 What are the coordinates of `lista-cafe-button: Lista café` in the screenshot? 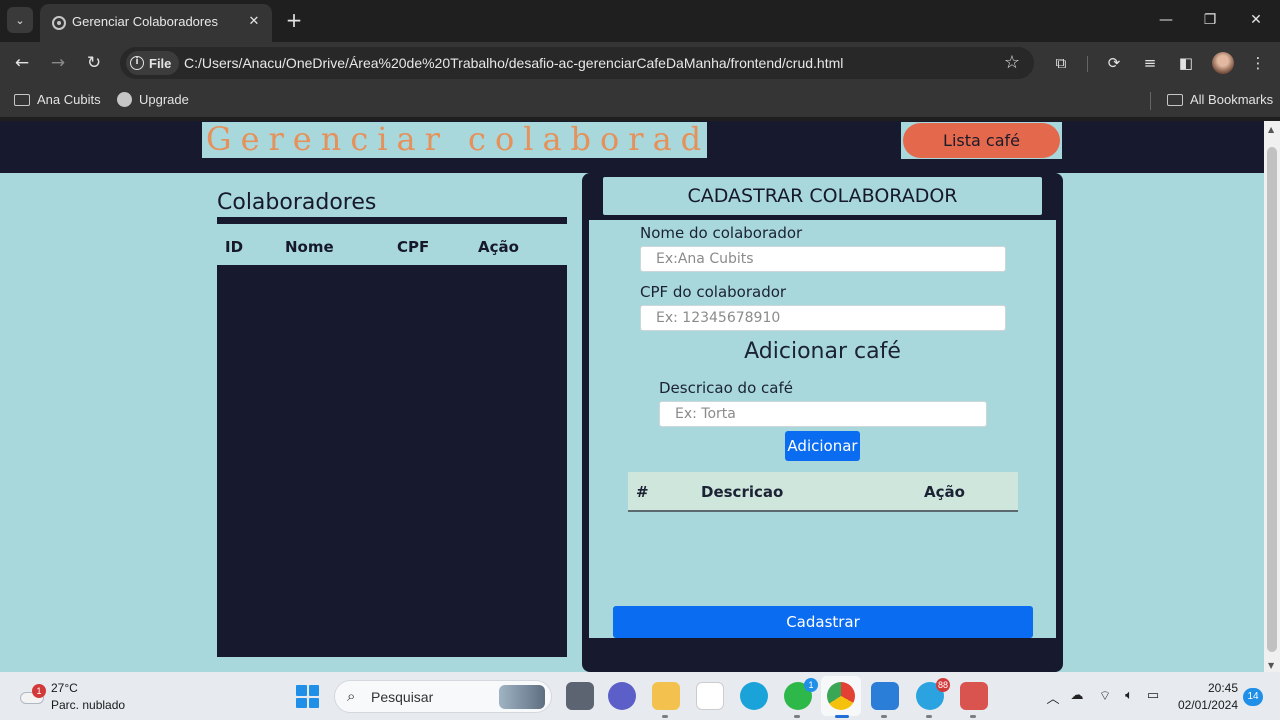 It's located at (981, 140).